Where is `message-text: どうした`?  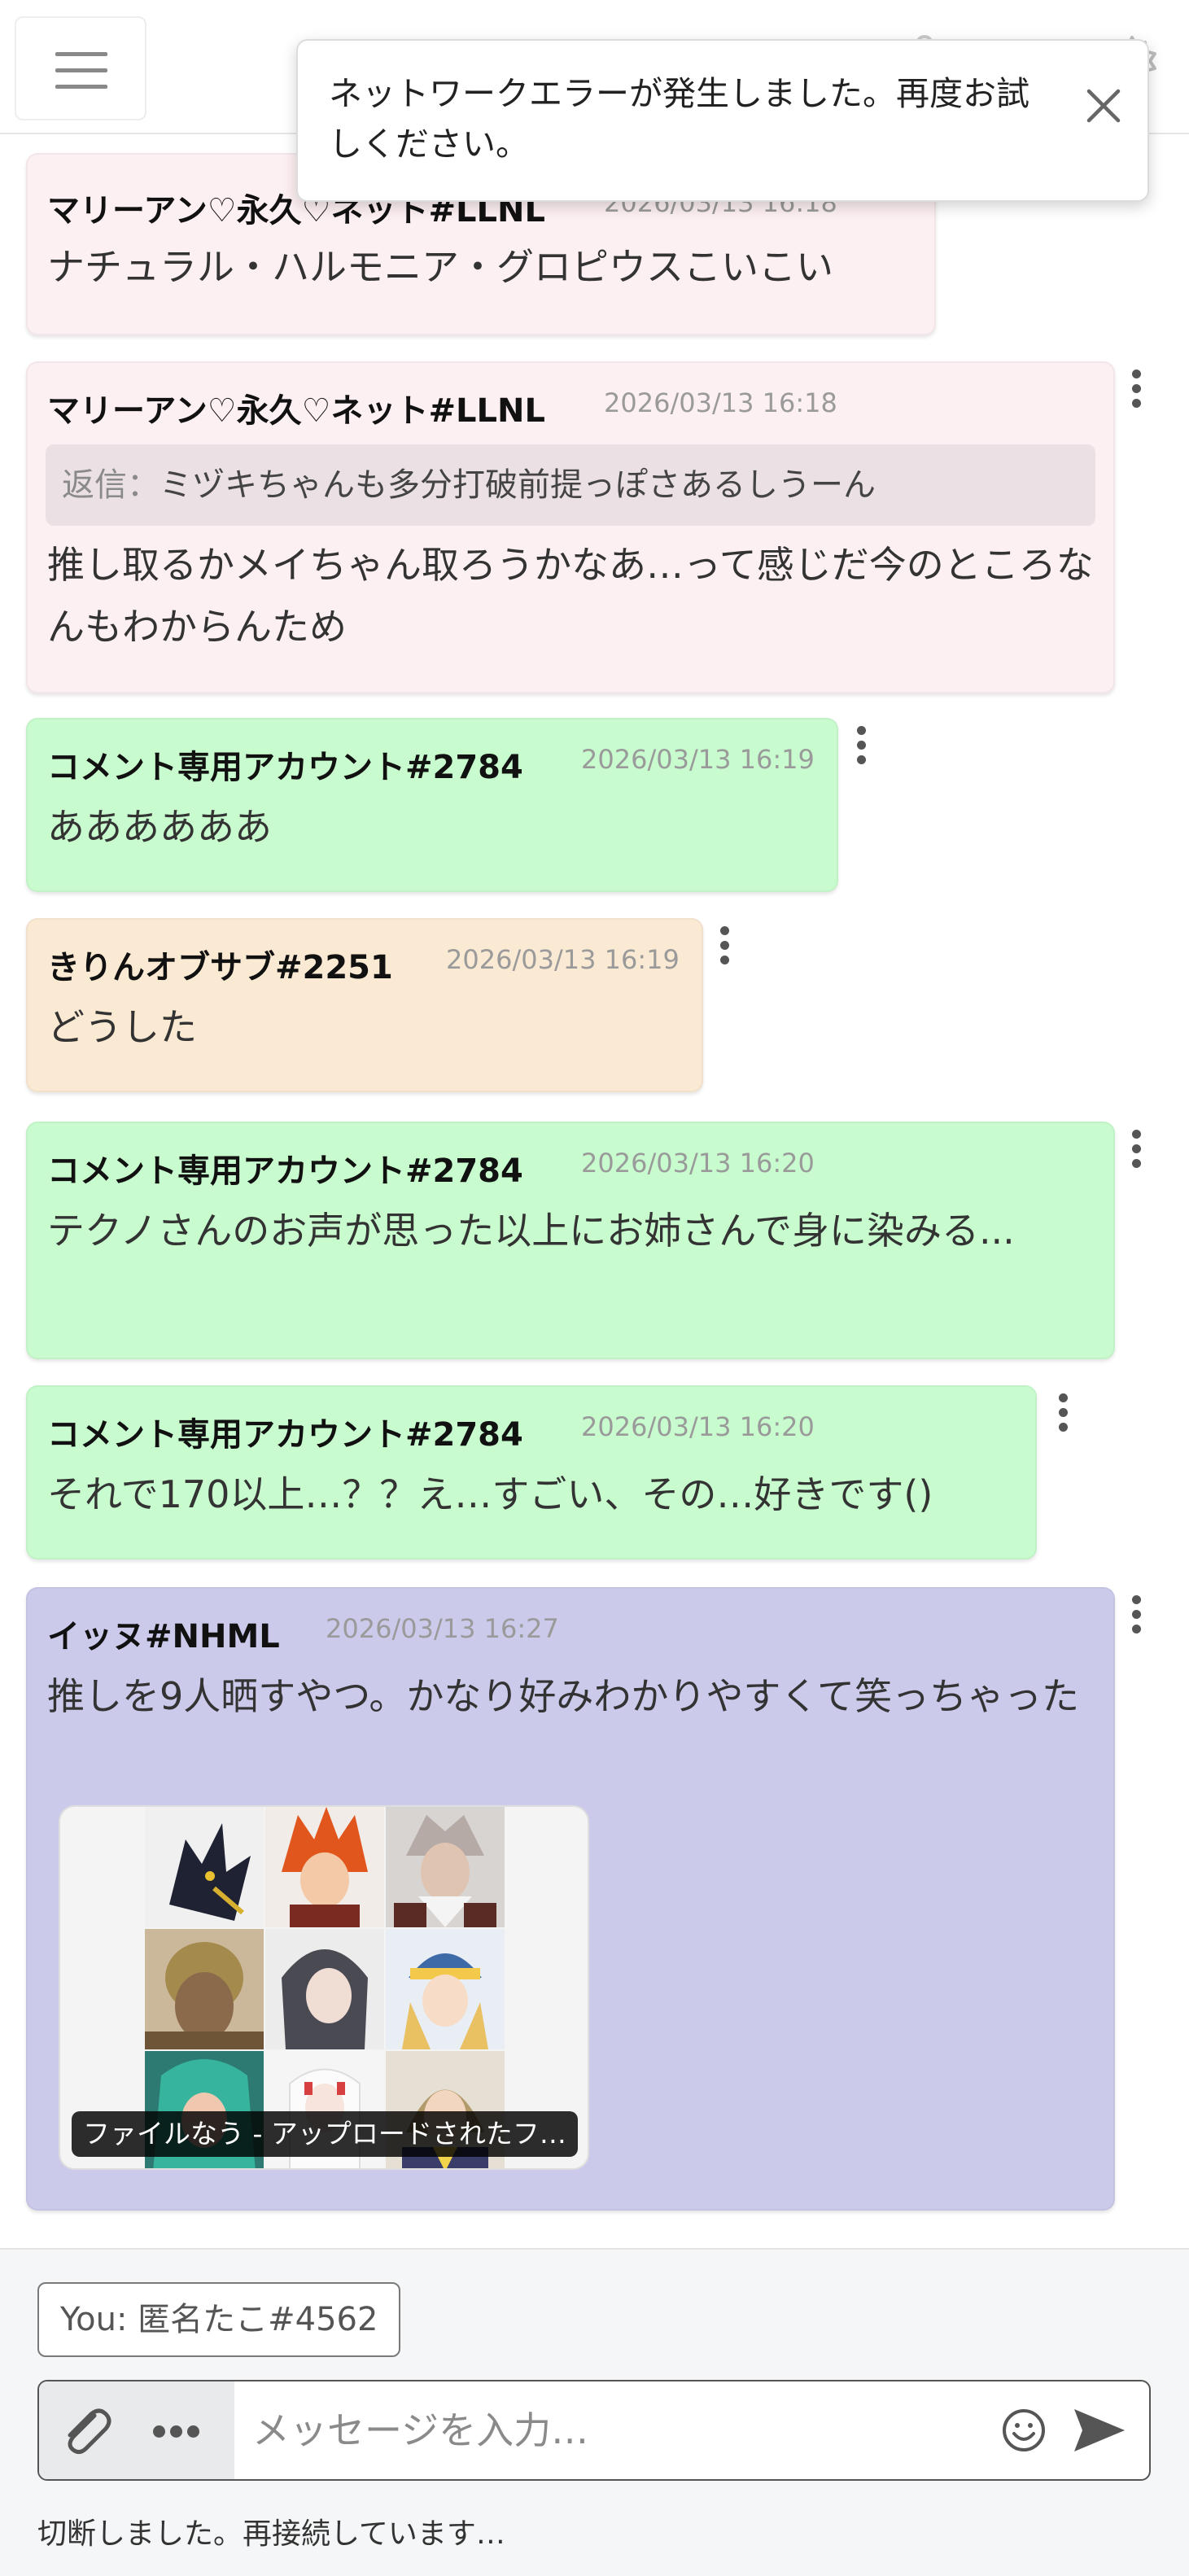
message-text: どうした is located at coordinates (122, 1027).